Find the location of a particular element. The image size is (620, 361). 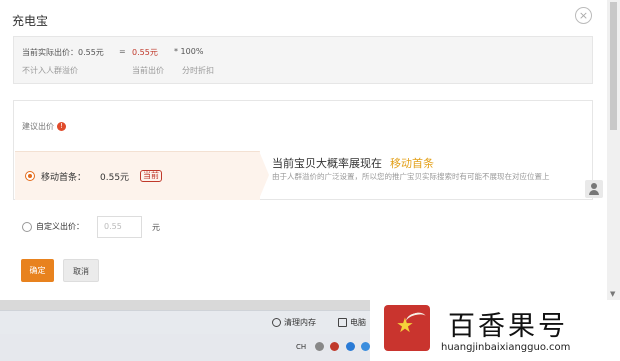

current-tag: 当前 is located at coordinates (151, 176).